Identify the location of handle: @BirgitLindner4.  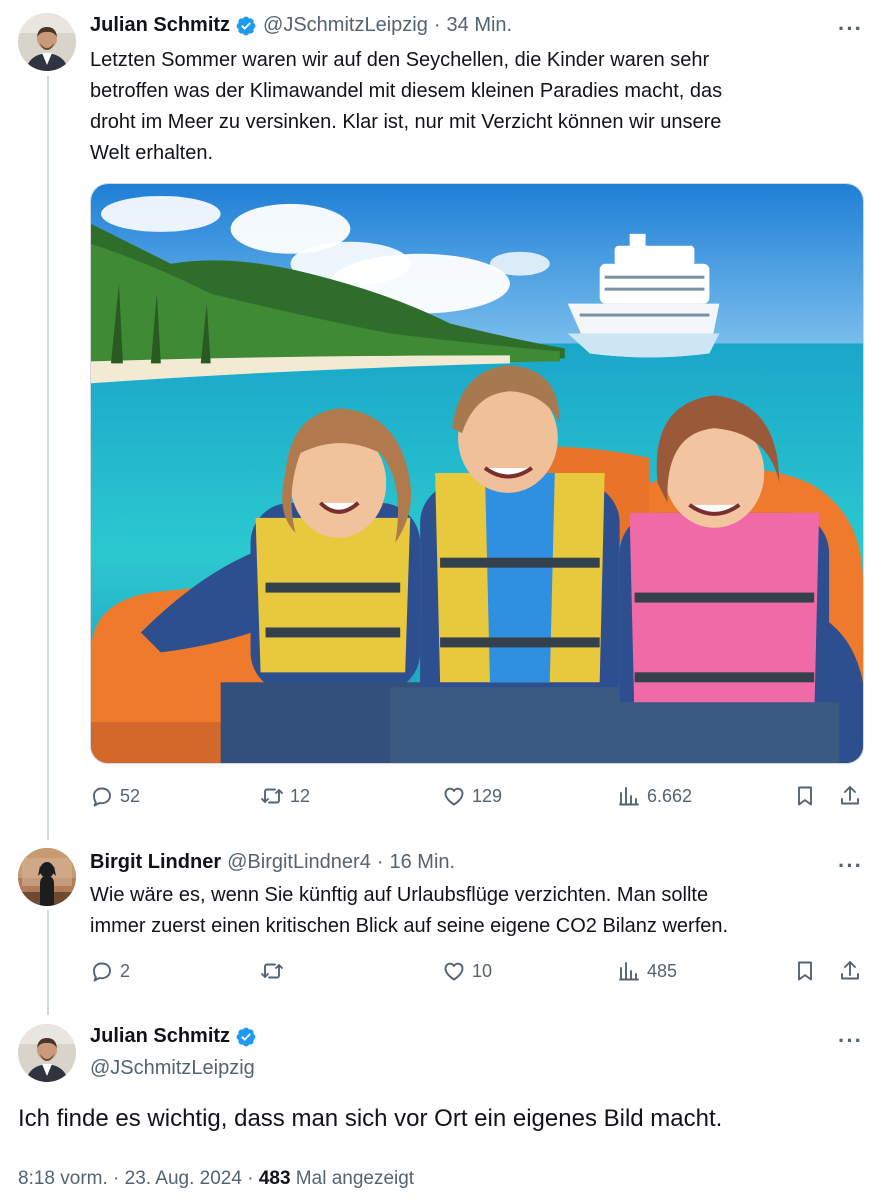
(299, 862).